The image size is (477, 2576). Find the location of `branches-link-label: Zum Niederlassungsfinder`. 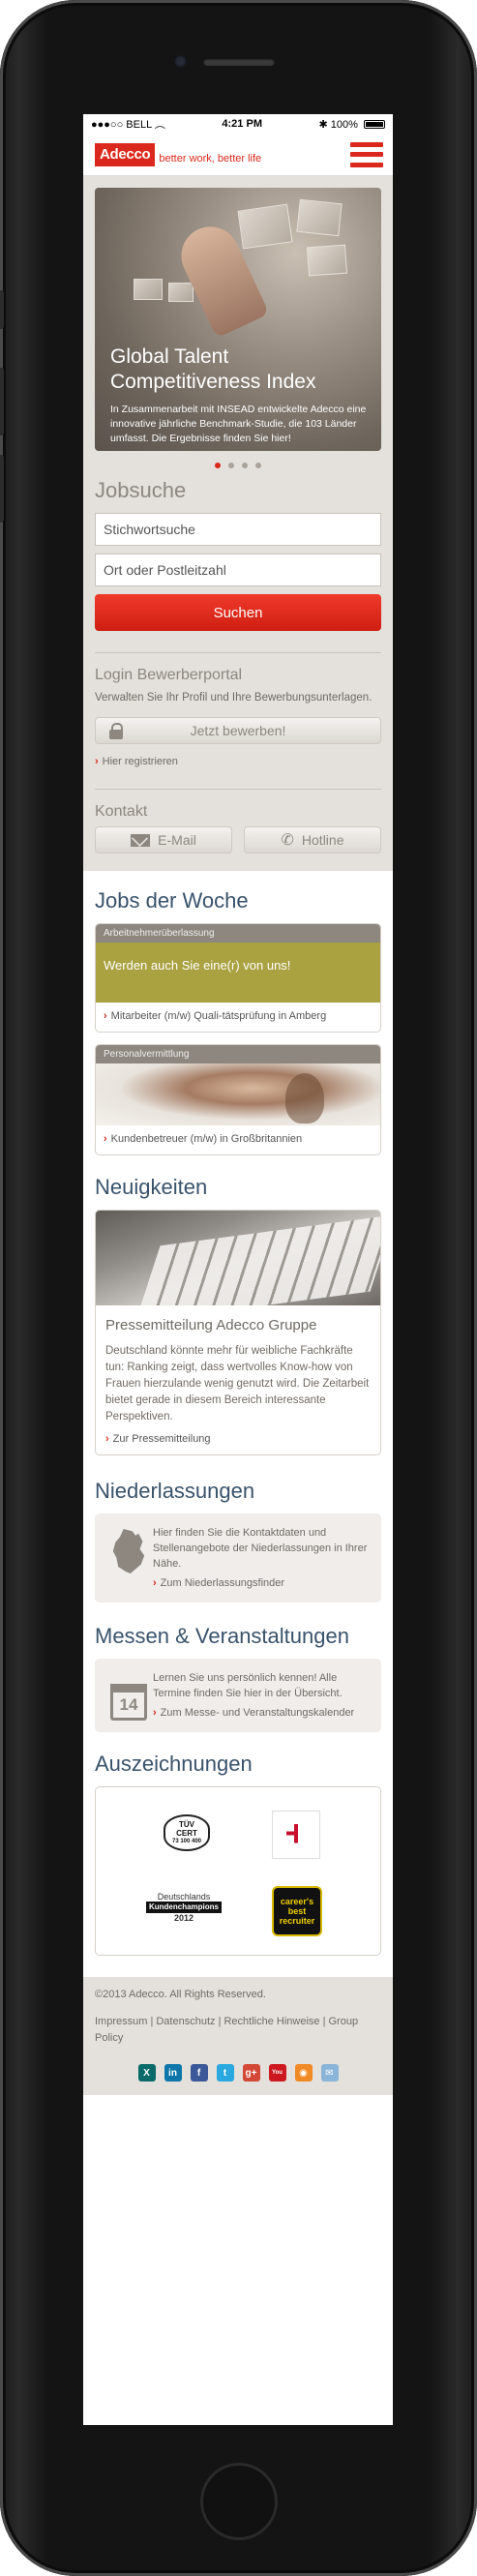

branches-link-label: Zum Niederlassungsfinder is located at coordinates (222, 1583).